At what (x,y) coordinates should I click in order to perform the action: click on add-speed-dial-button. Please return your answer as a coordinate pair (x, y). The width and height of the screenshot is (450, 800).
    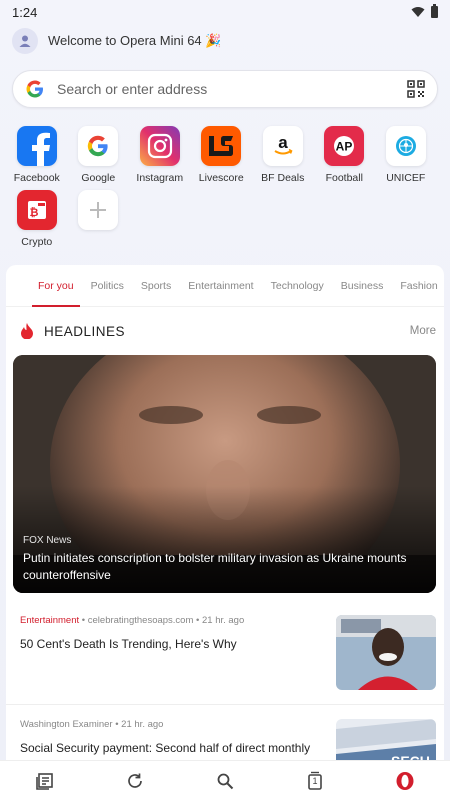
    Looking at the image, I should click on (99, 219).